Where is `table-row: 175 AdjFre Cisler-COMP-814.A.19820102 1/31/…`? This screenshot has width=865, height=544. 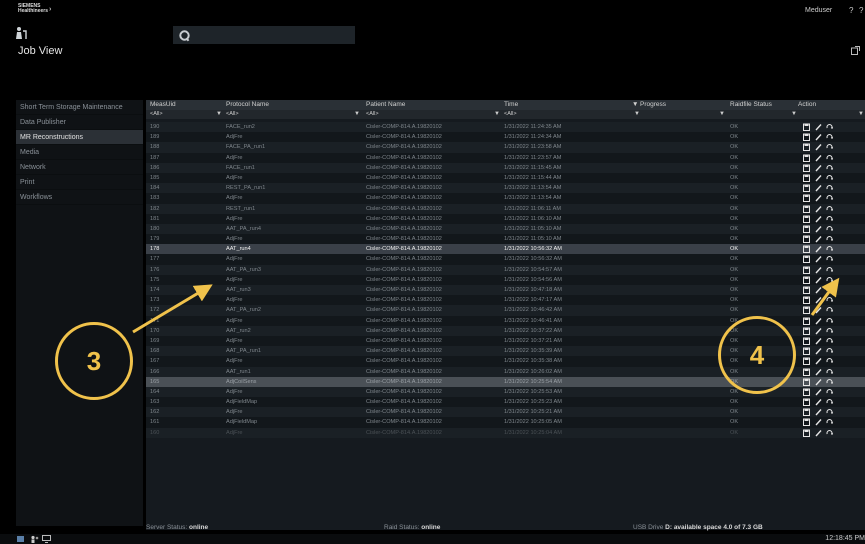 table-row: 175 AdjFre Cisler-COMP-814.A.19820102 1/31/… is located at coordinates (505, 279).